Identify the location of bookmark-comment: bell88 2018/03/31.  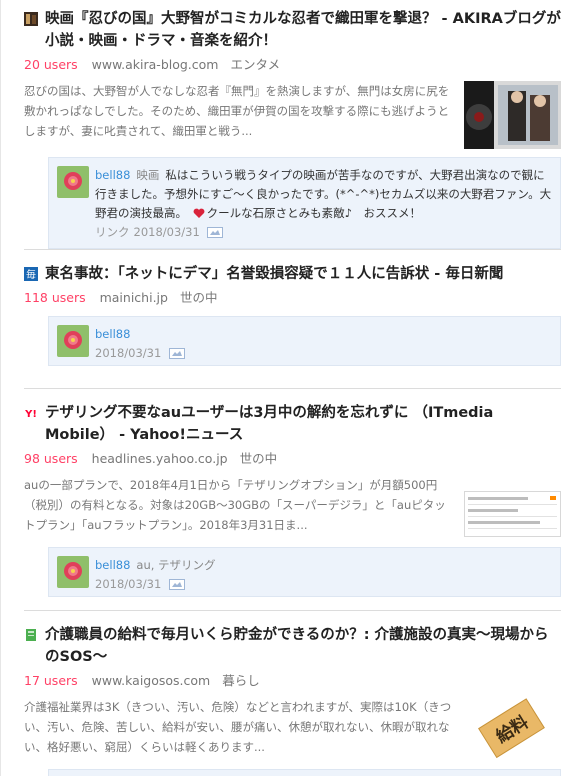
(304, 341).